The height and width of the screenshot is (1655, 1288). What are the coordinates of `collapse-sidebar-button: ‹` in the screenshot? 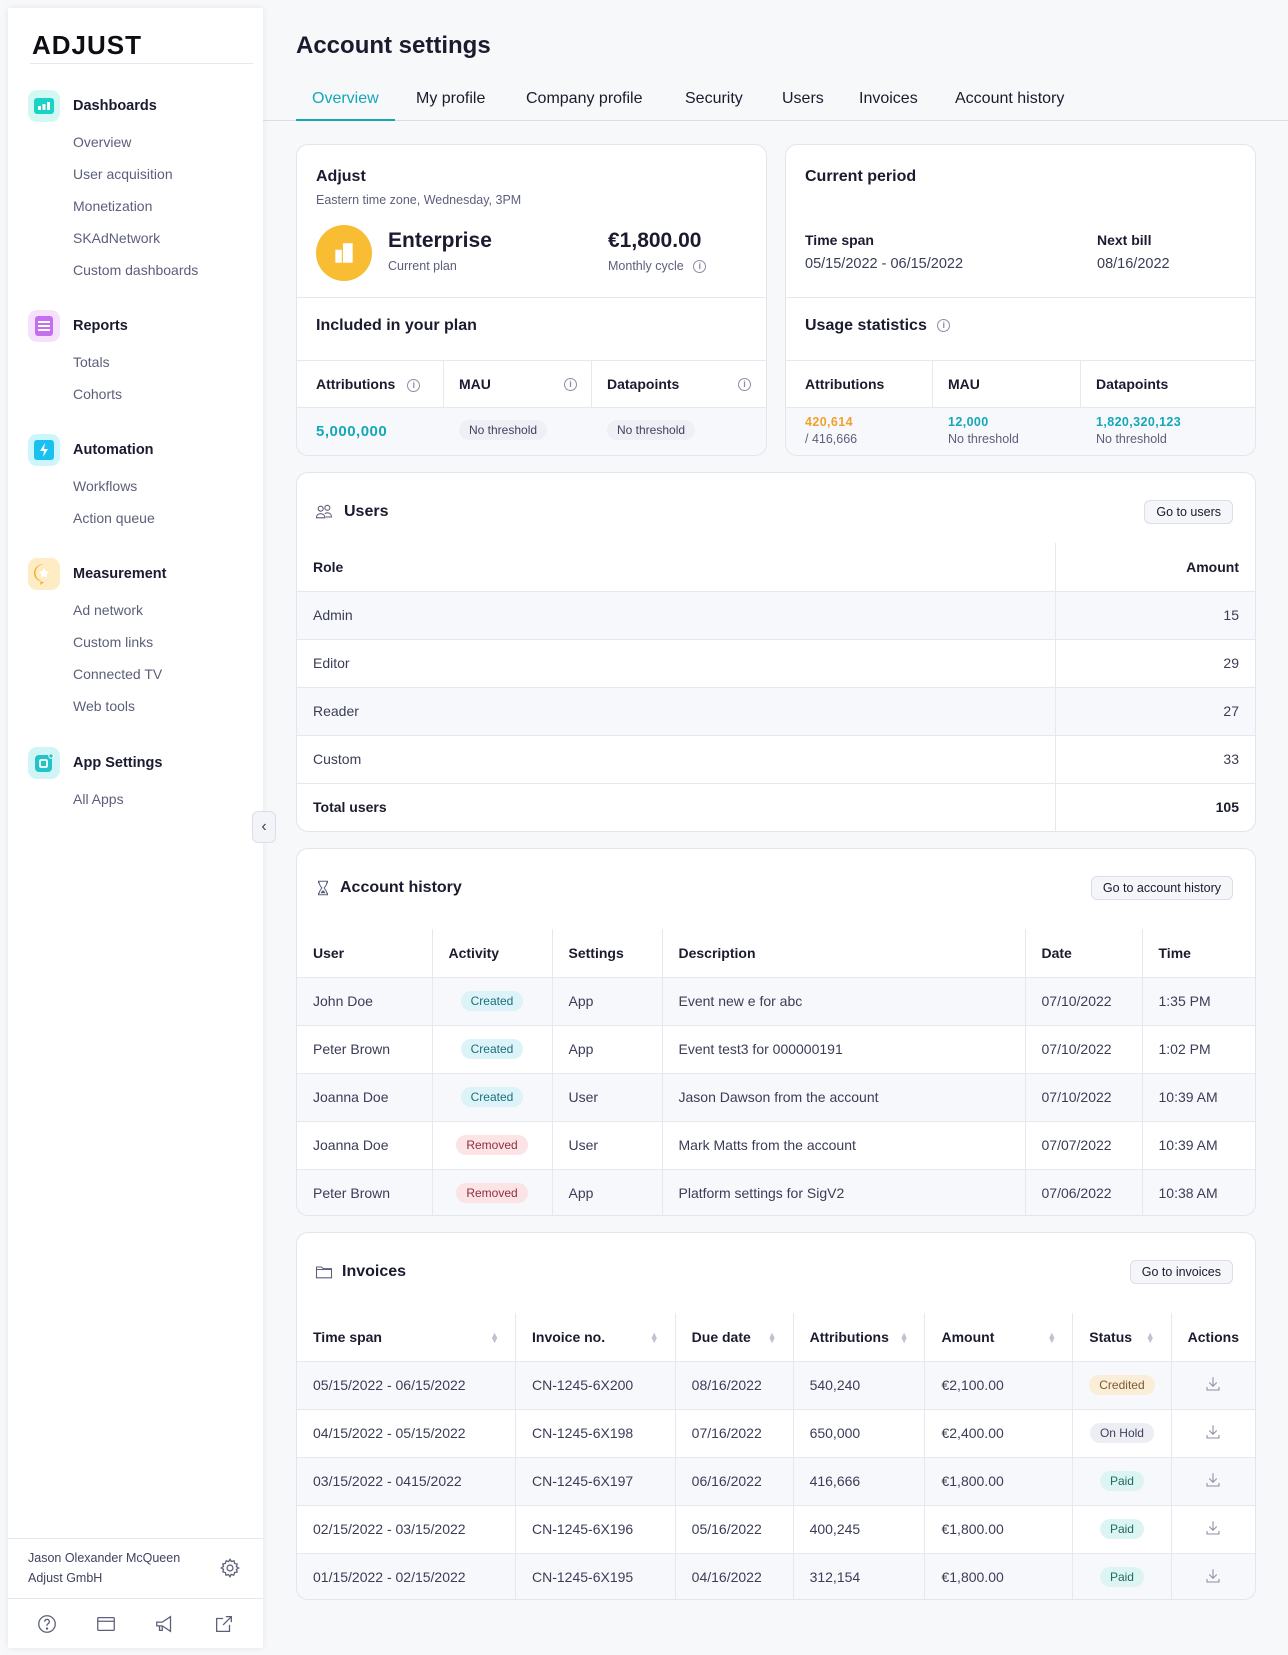 It's located at (264, 827).